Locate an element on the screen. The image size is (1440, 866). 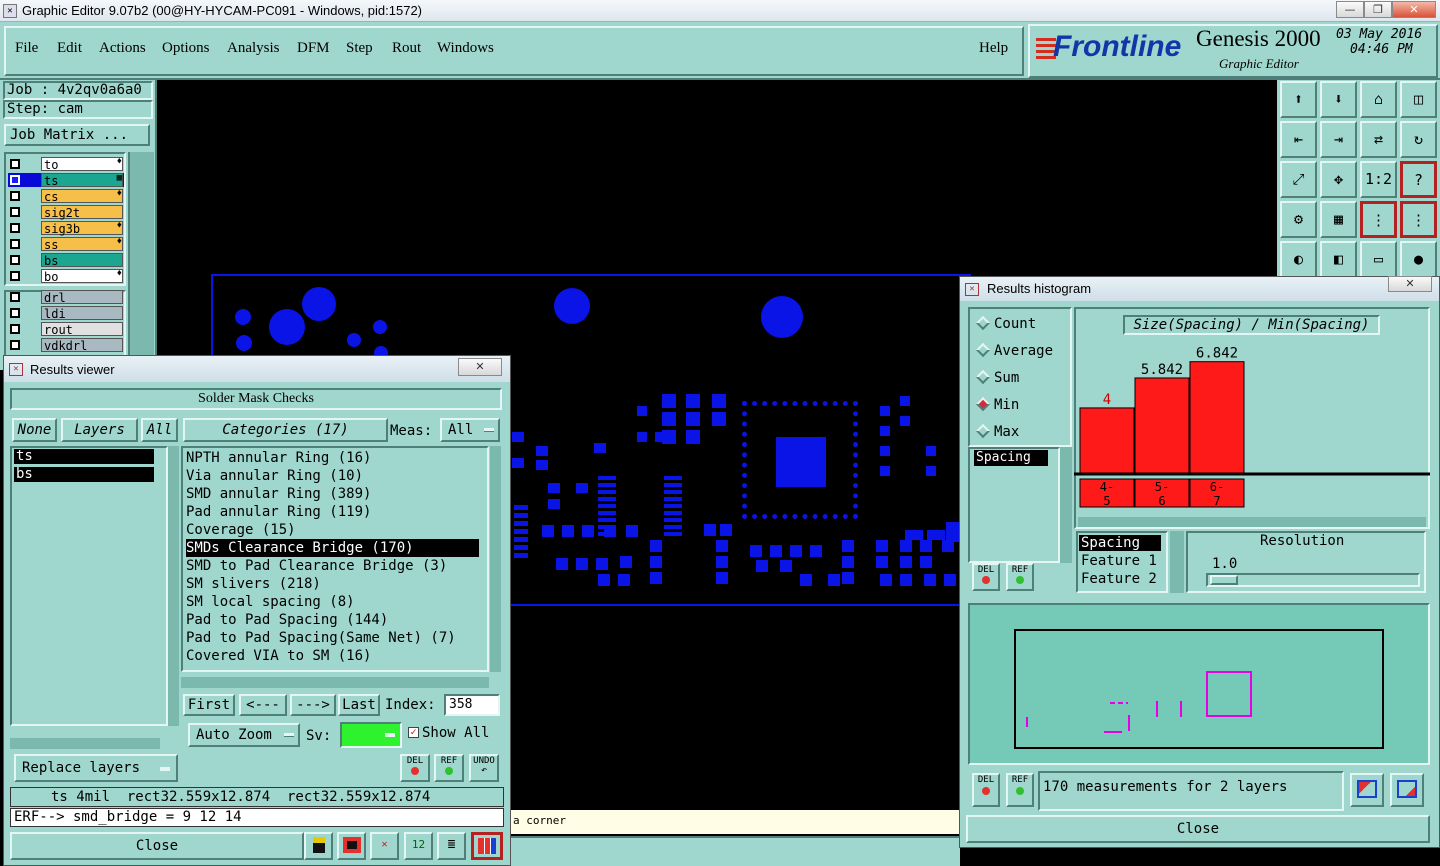
menu-edit: Edit is located at coordinates (69, 48).